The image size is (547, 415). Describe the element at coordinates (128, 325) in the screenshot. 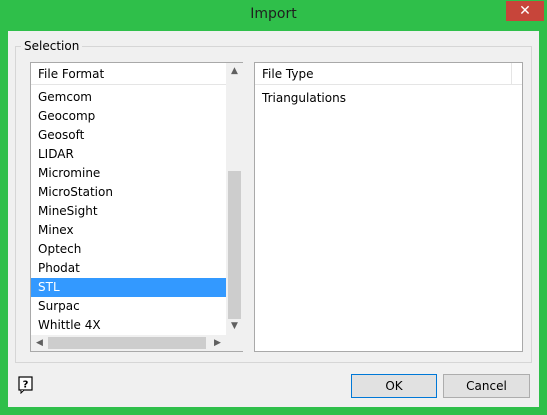

I see `file-format-item: Whittle 4X` at that location.